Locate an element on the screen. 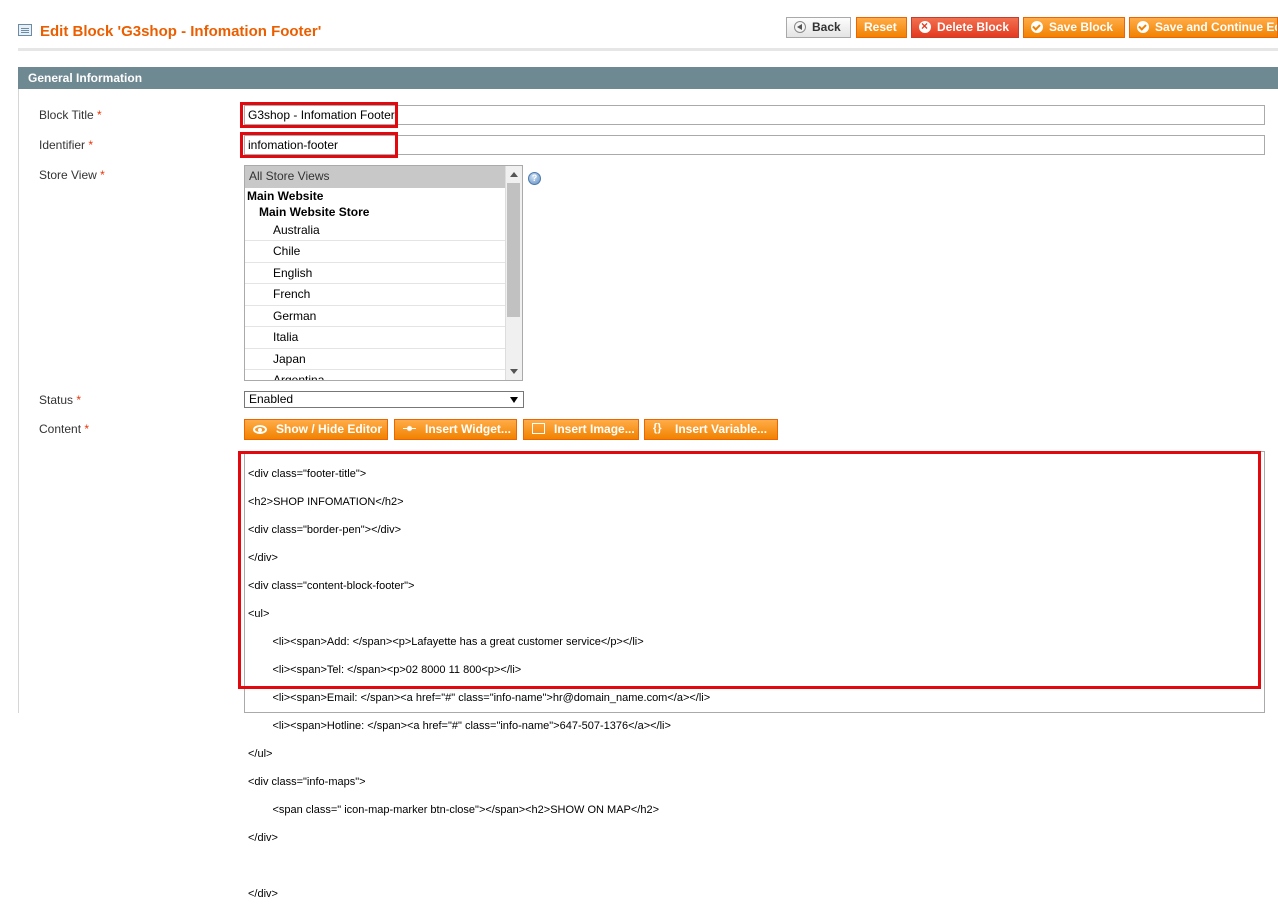  store-option-all: All Store Views is located at coordinates (376, 177).